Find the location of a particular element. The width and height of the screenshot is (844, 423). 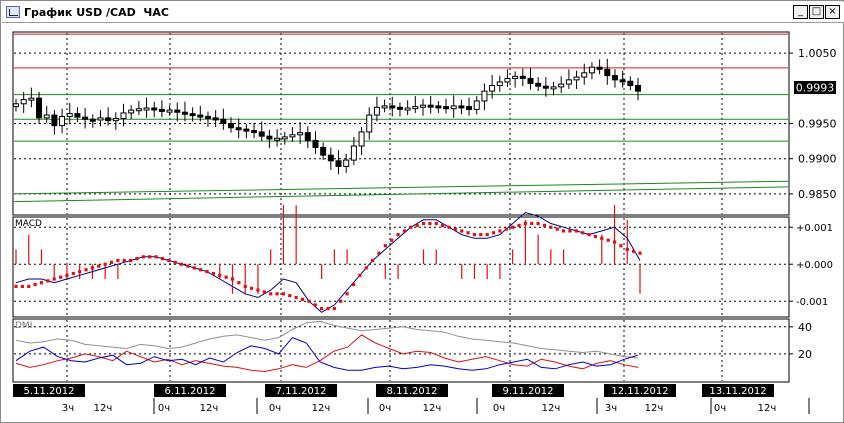

minimize-button: _ is located at coordinates (800, 12).